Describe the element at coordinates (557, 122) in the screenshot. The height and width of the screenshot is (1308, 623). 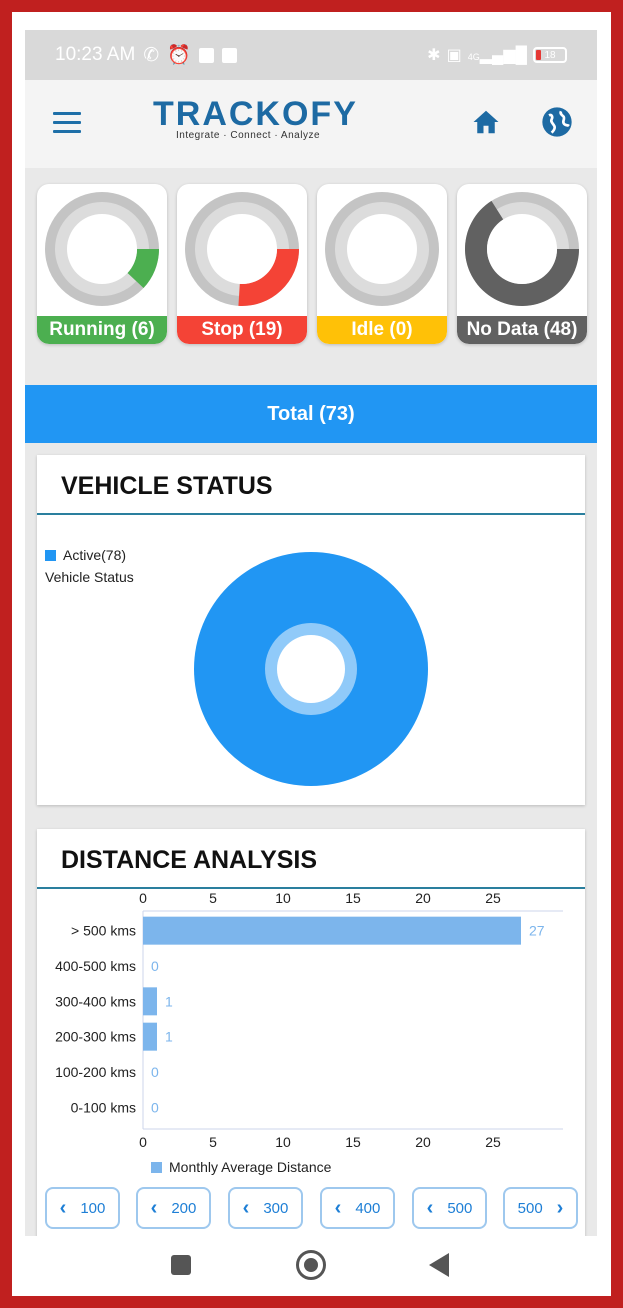
I see `globe-icon` at that location.